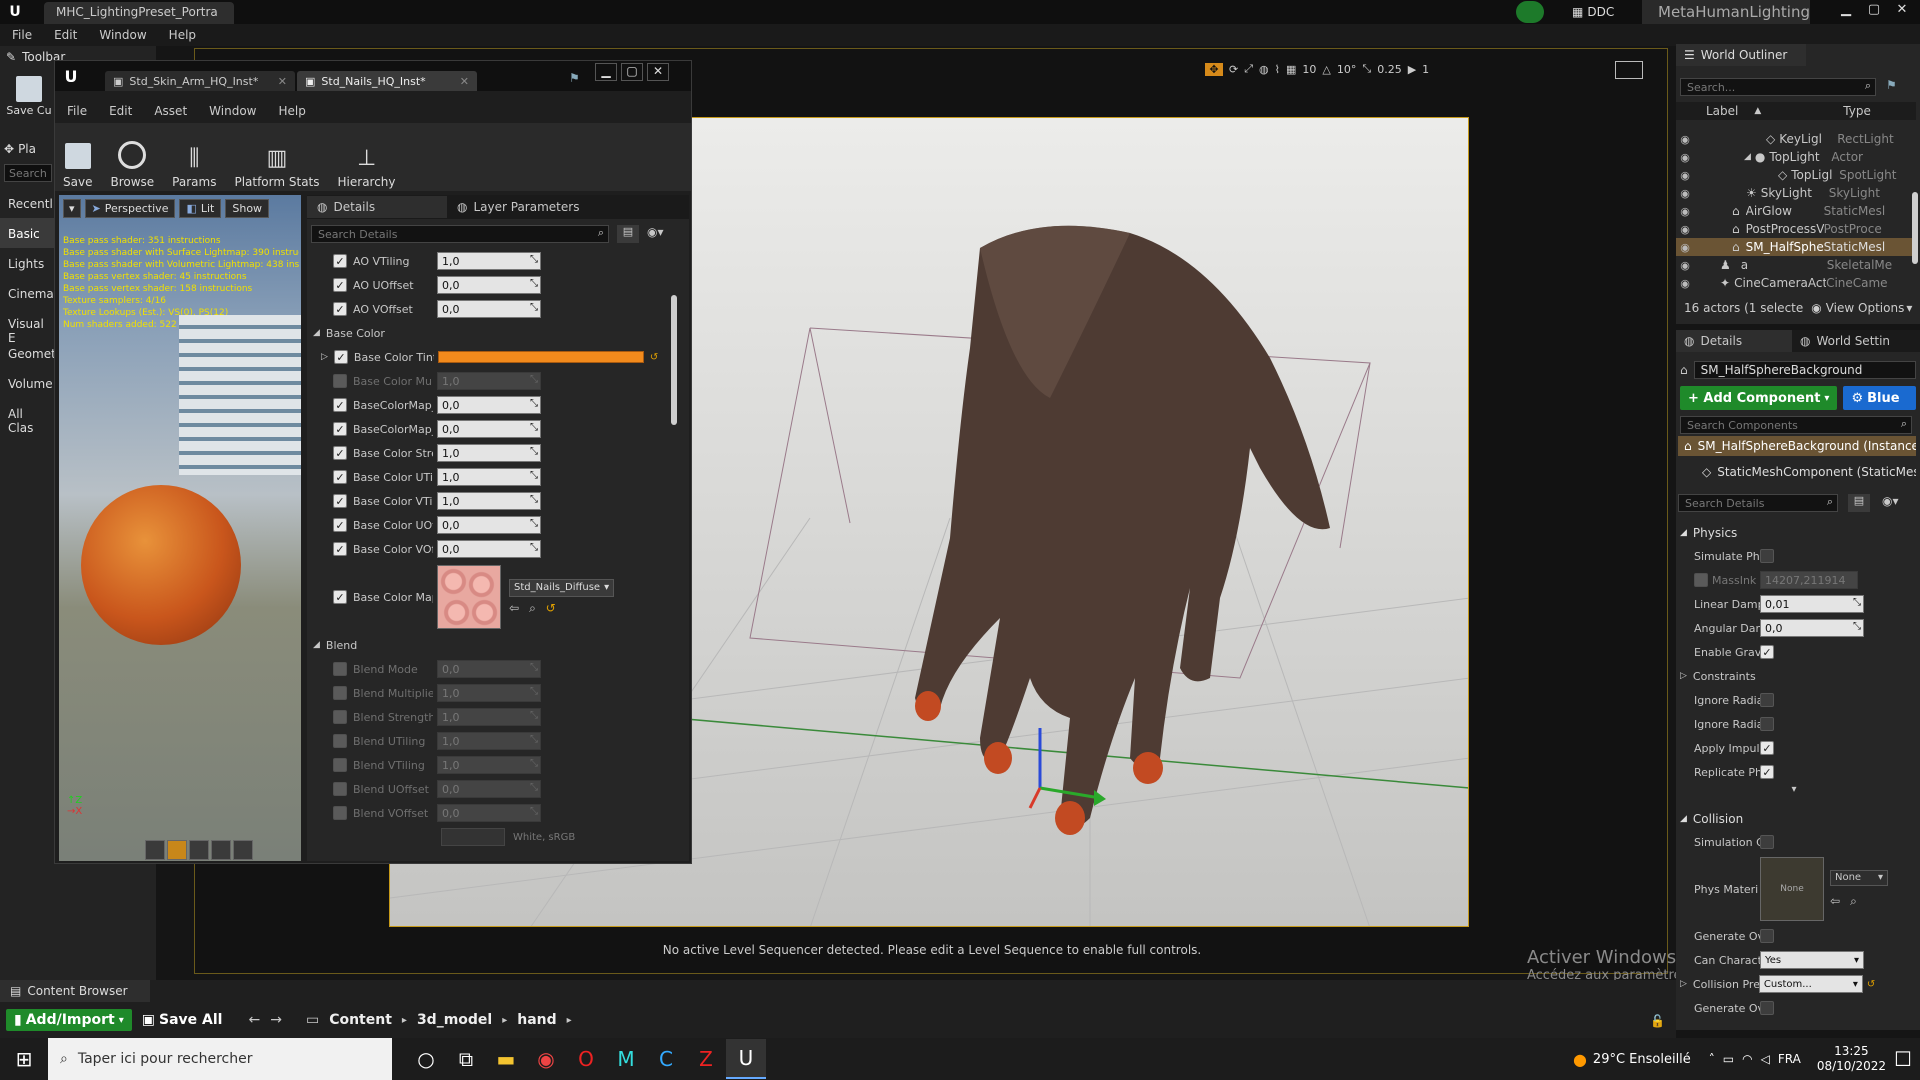  I want to click on save-all-button: ▣ Save All, so click(182, 1020).